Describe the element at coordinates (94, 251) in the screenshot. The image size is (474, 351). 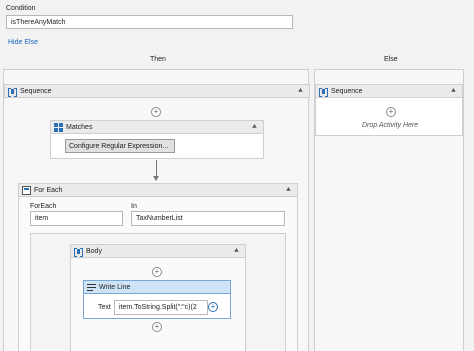
I see `body-title: Body` at that location.